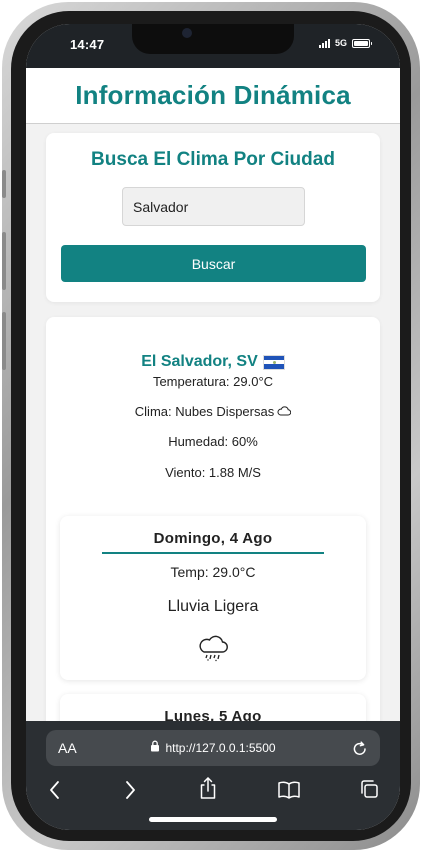  Describe the element at coordinates (289, 791) in the screenshot. I see `bookmarks-icon` at that location.